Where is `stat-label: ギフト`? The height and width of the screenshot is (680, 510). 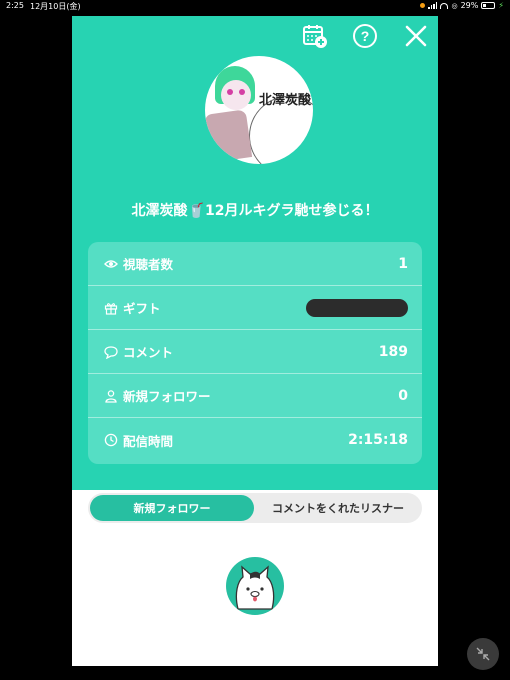 stat-label: ギフト is located at coordinates (142, 308).